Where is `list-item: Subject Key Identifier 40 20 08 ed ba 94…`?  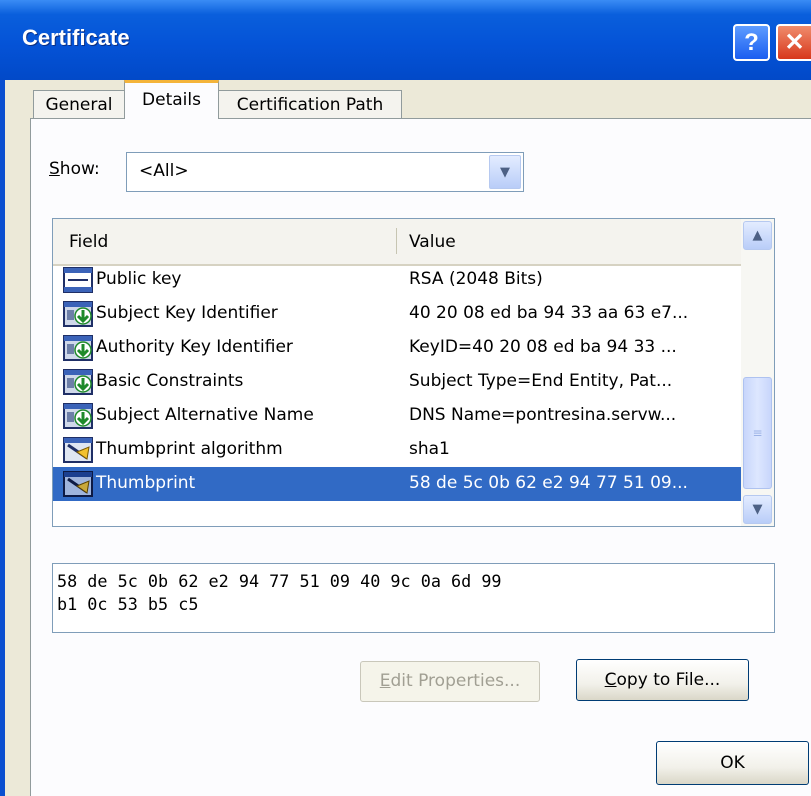
list-item: Subject Key Identifier 40 20 08 ed ba 94… is located at coordinates (397, 314).